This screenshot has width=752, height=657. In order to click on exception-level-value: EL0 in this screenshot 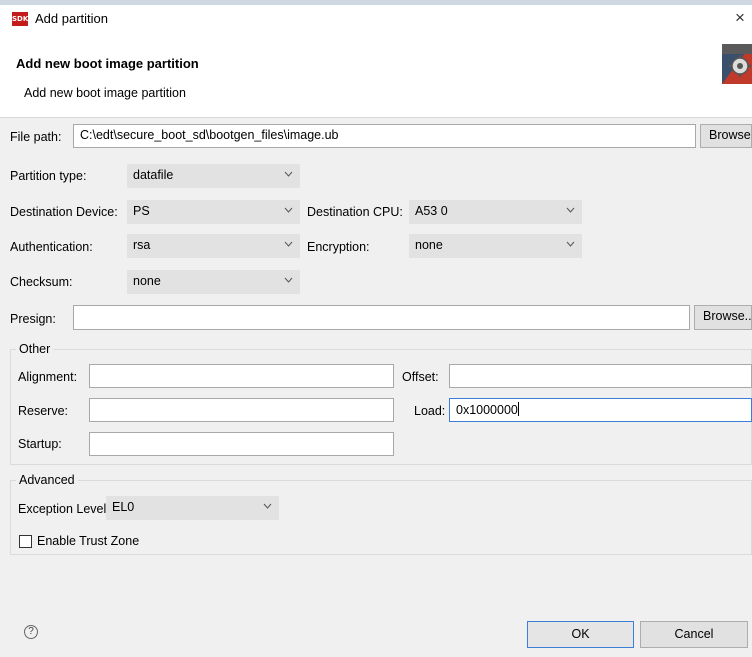, I will do `click(123, 507)`.